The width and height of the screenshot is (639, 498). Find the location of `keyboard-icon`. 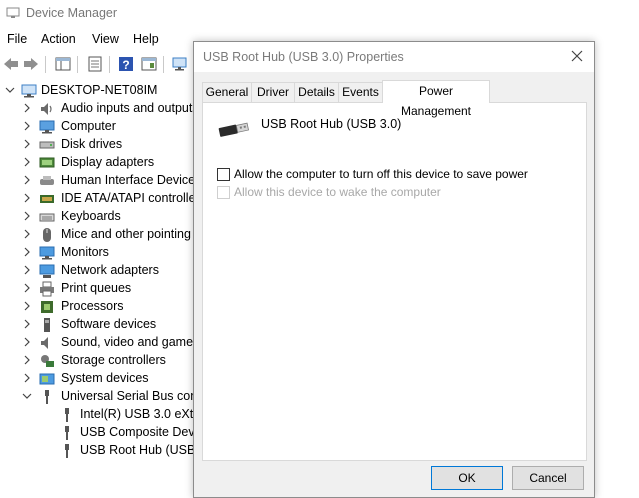

keyboard-icon is located at coordinates (47, 217).